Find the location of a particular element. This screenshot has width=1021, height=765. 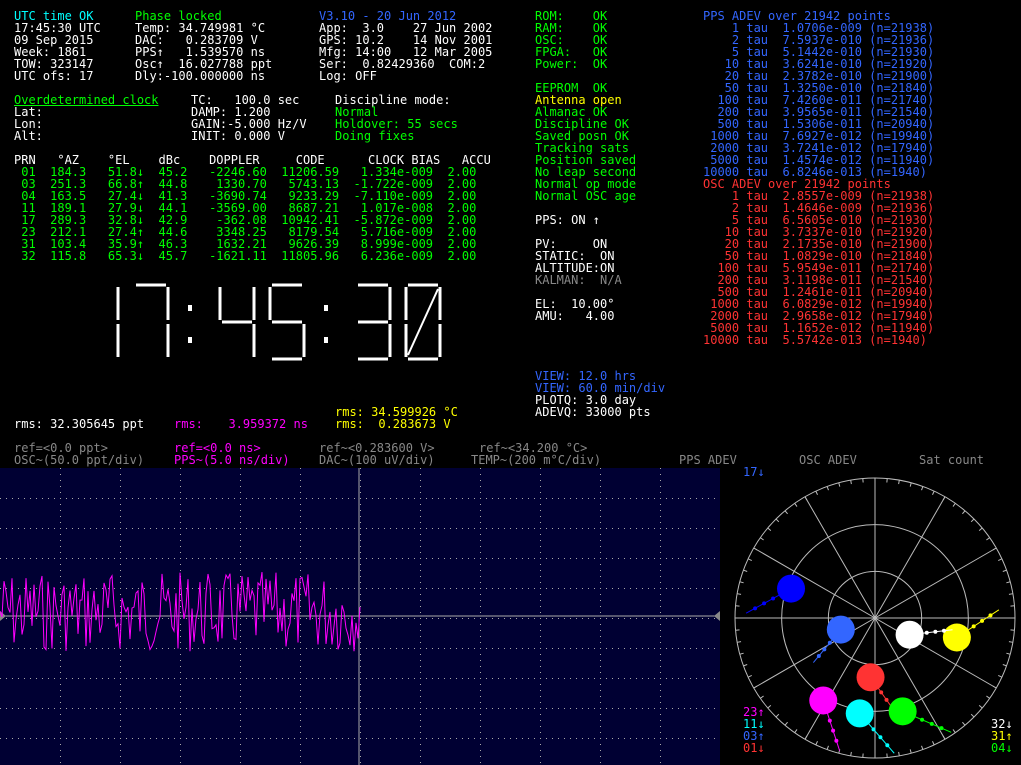

pps-trace is located at coordinates (180, 612).